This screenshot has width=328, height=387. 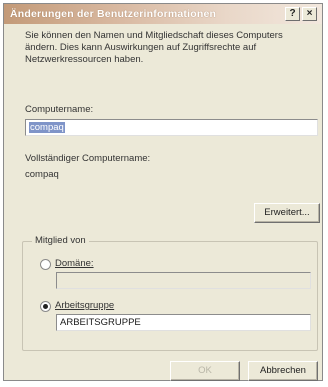 I want to click on ok-button-label: OK, so click(x=205, y=370).